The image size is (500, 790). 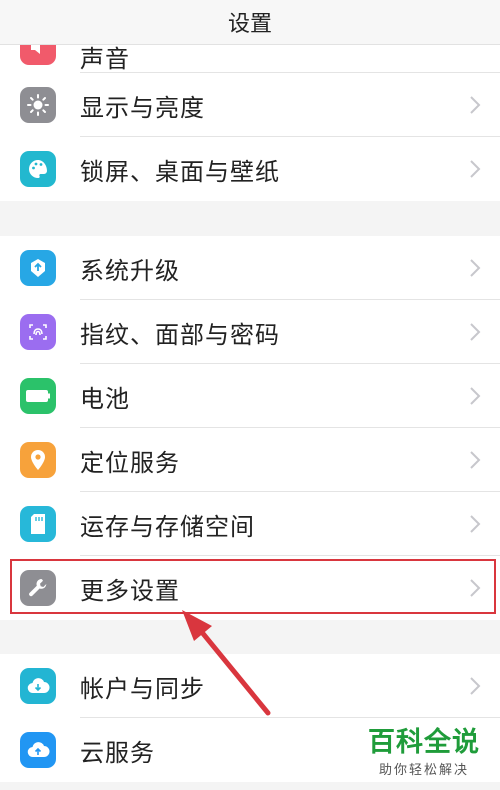 I want to click on settings-item-label: 电池, so click(x=105, y=398).